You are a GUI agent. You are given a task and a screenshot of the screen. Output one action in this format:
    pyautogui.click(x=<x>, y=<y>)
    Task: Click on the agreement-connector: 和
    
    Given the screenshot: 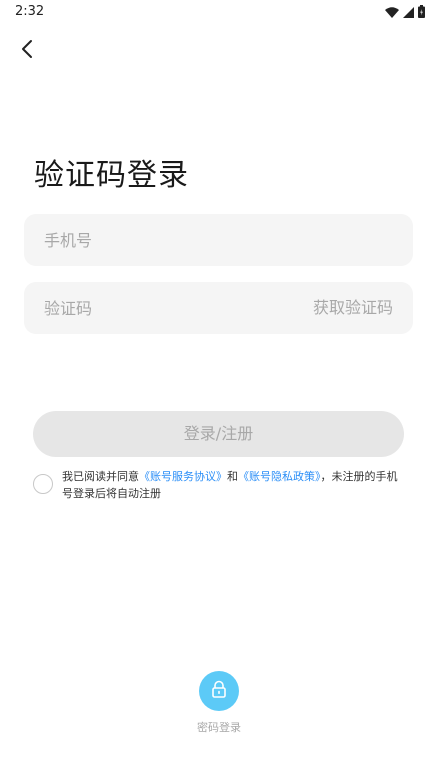 What is the action you would take?
    pyautogui.click(x=232, y=476)
    